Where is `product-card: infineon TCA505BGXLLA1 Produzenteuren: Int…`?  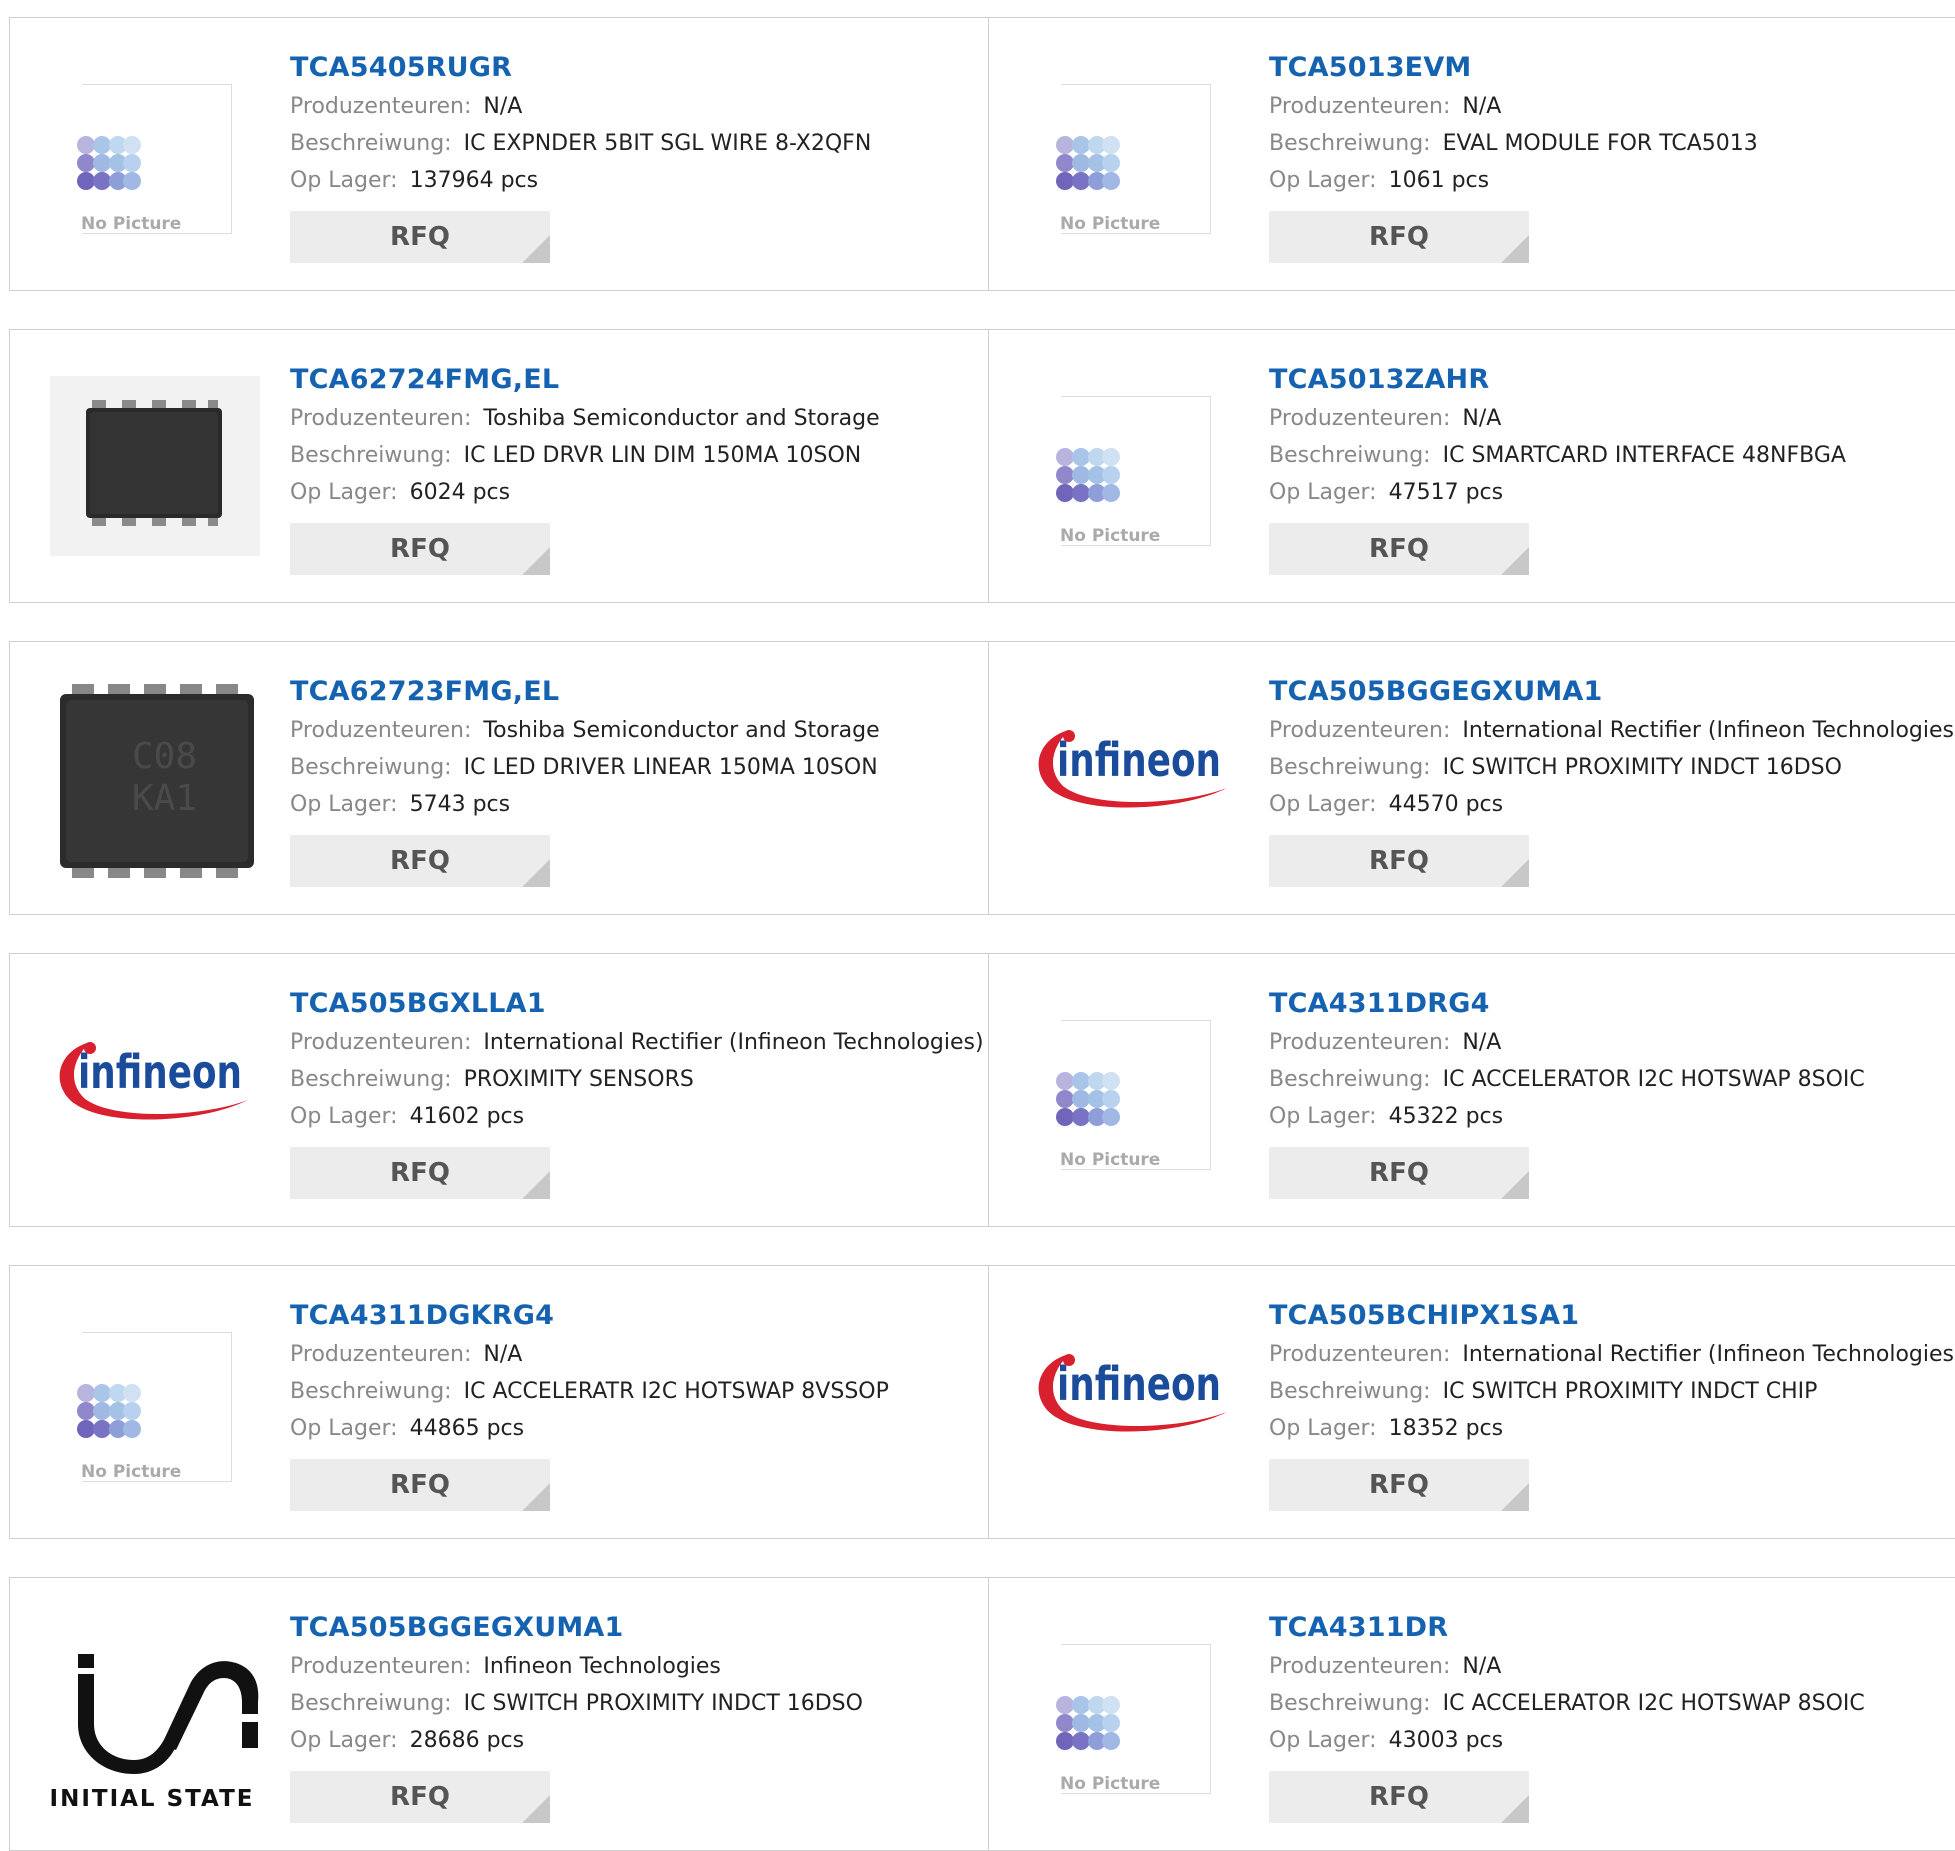 product-card: infineon TCA505BGXLLA1 Produzenteuren: Int… is located at coordinates (499, 1090).